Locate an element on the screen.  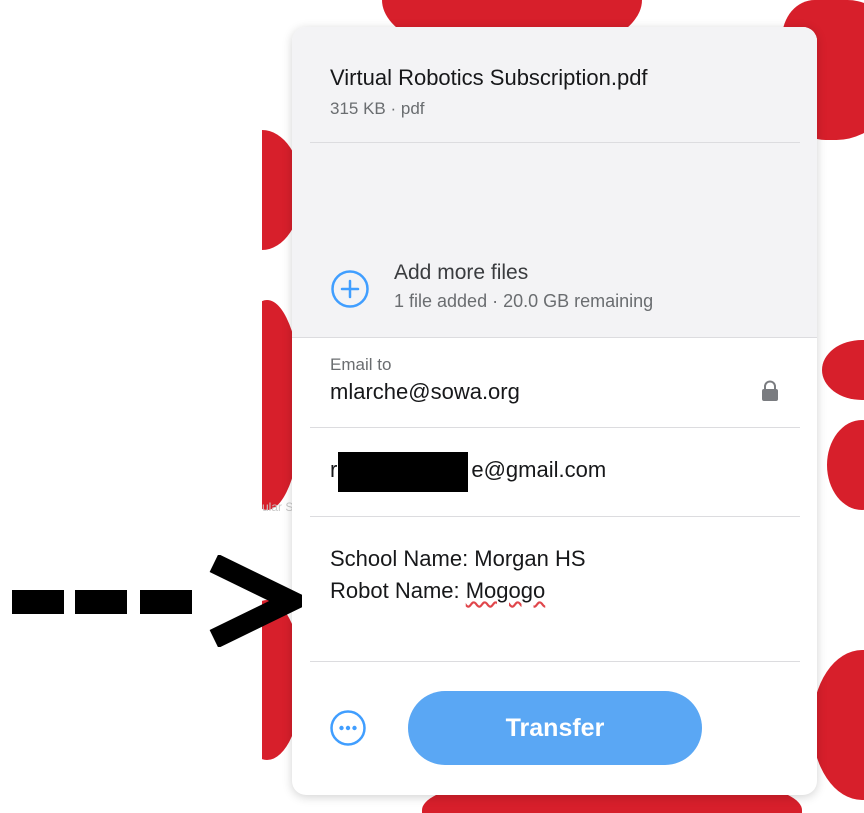
lock-icon is located at coordinates (770, 390).